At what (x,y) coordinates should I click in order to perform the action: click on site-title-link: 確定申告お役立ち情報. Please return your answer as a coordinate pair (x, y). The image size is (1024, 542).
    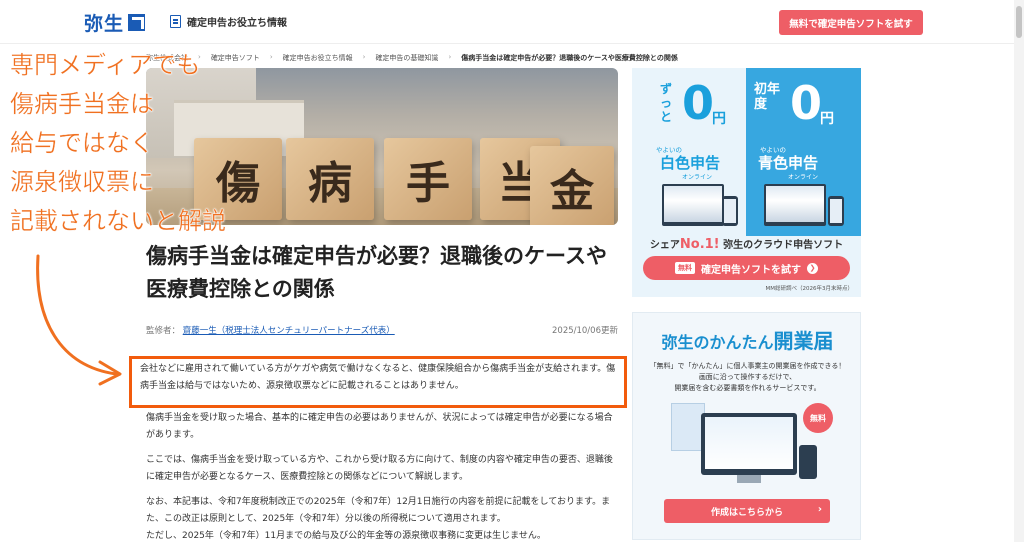
    Looking at the image, I should click on (228, 21).